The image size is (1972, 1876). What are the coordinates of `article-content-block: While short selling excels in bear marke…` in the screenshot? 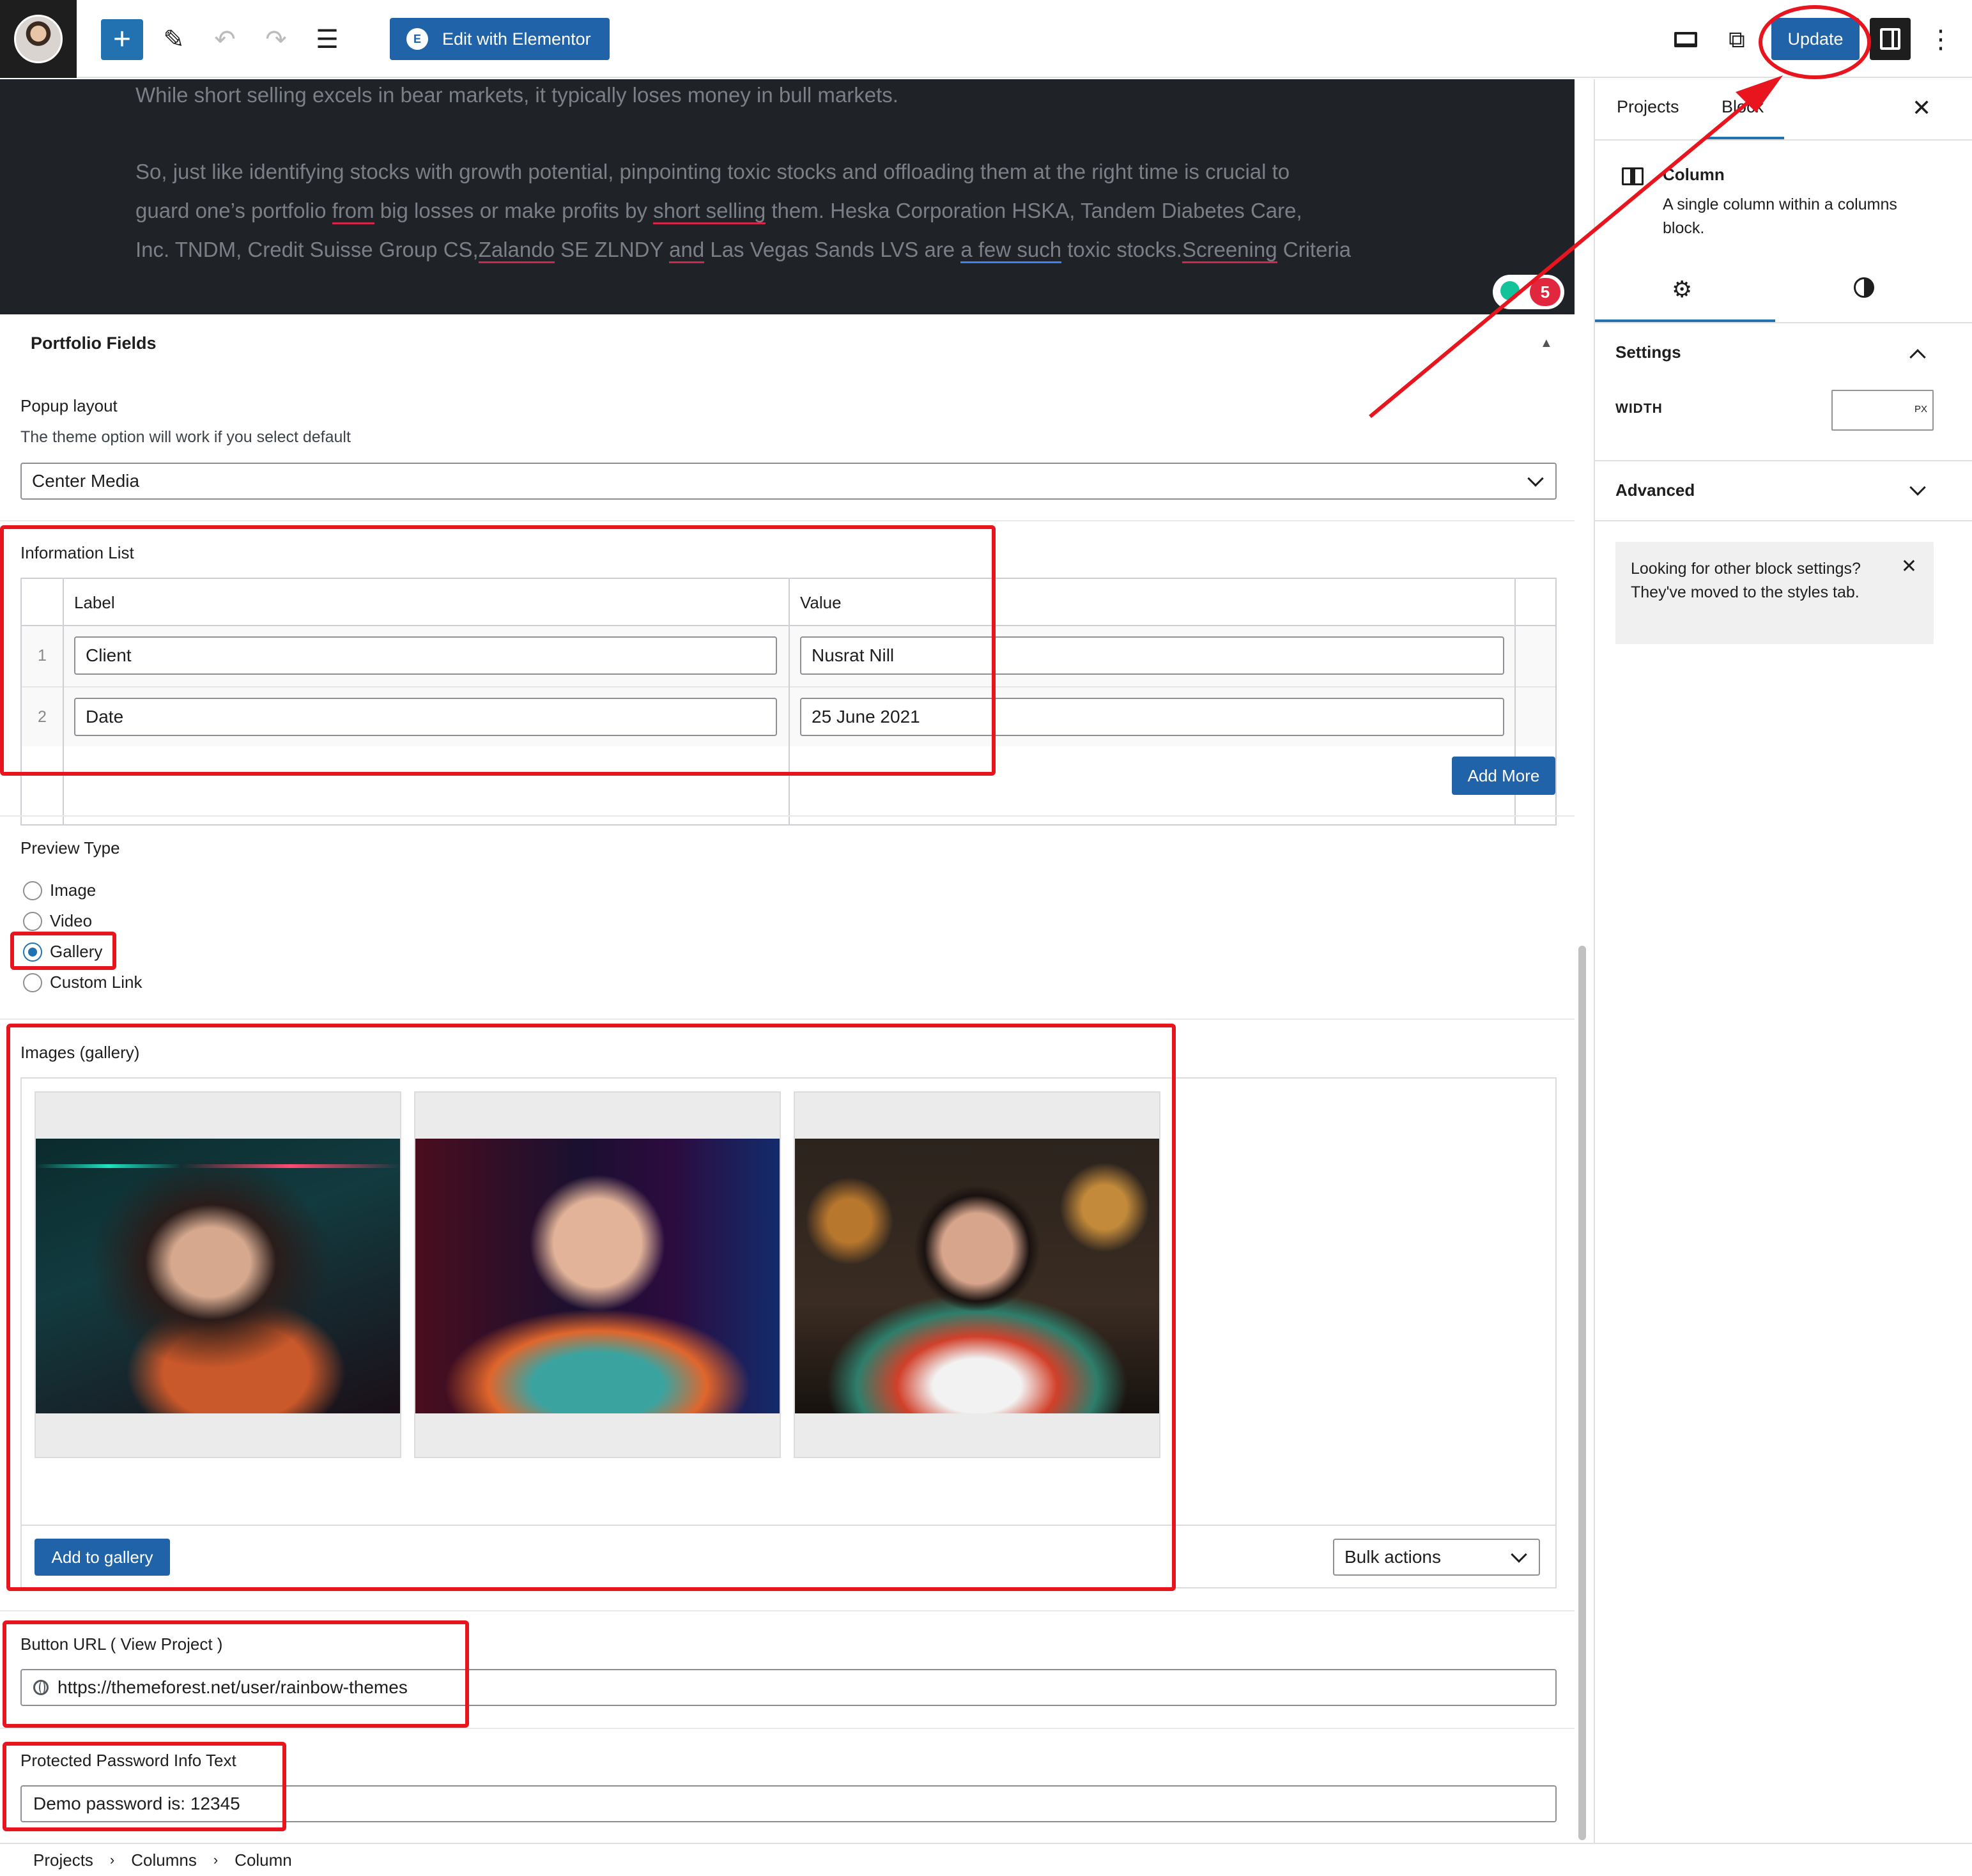 It's located at (787, 197).